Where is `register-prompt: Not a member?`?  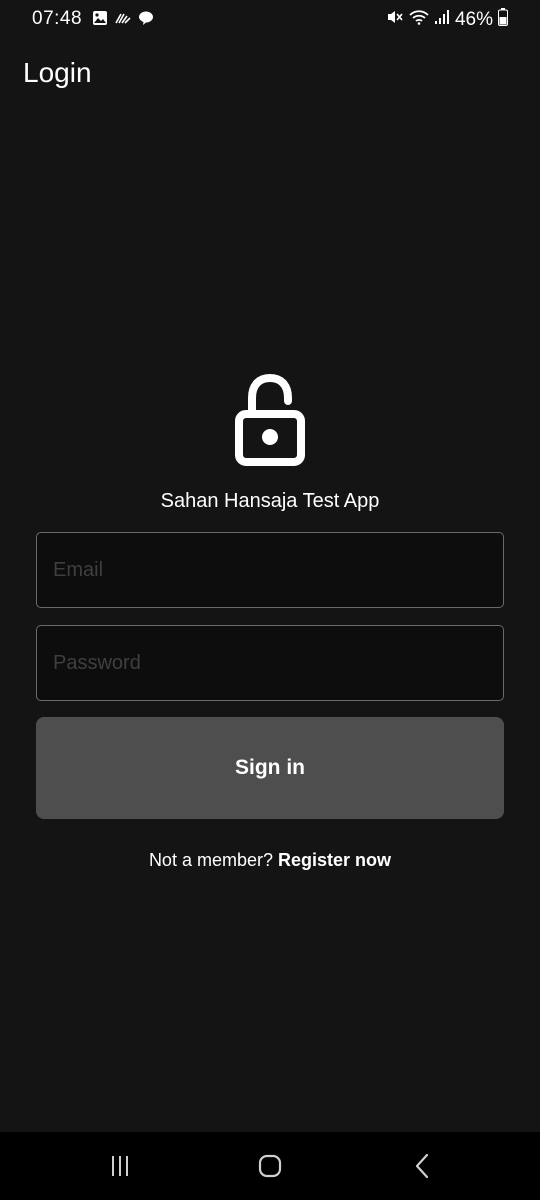 register-prompt: Not a member? is located at coordinates (210, 860).